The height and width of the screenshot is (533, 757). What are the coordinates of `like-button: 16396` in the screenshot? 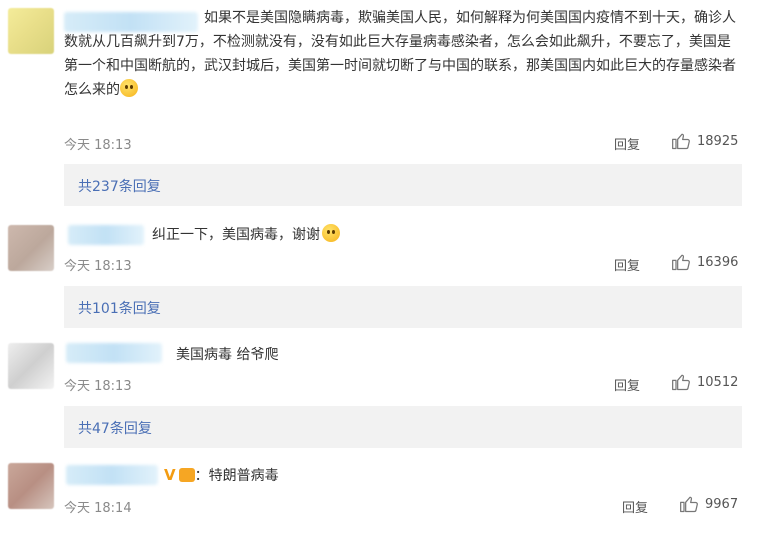 It's located at (704, 262).